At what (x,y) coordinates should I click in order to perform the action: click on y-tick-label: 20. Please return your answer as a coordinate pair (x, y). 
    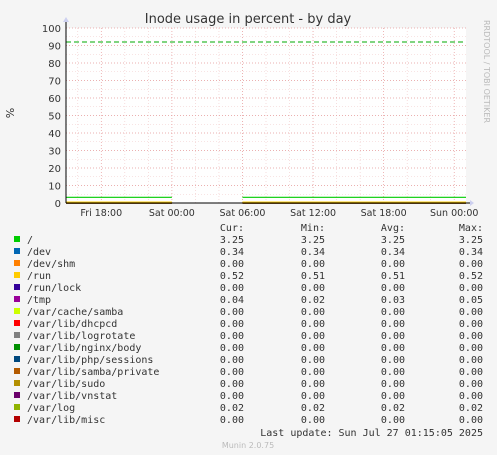
    Looking at the image, I should click on (54, 169).